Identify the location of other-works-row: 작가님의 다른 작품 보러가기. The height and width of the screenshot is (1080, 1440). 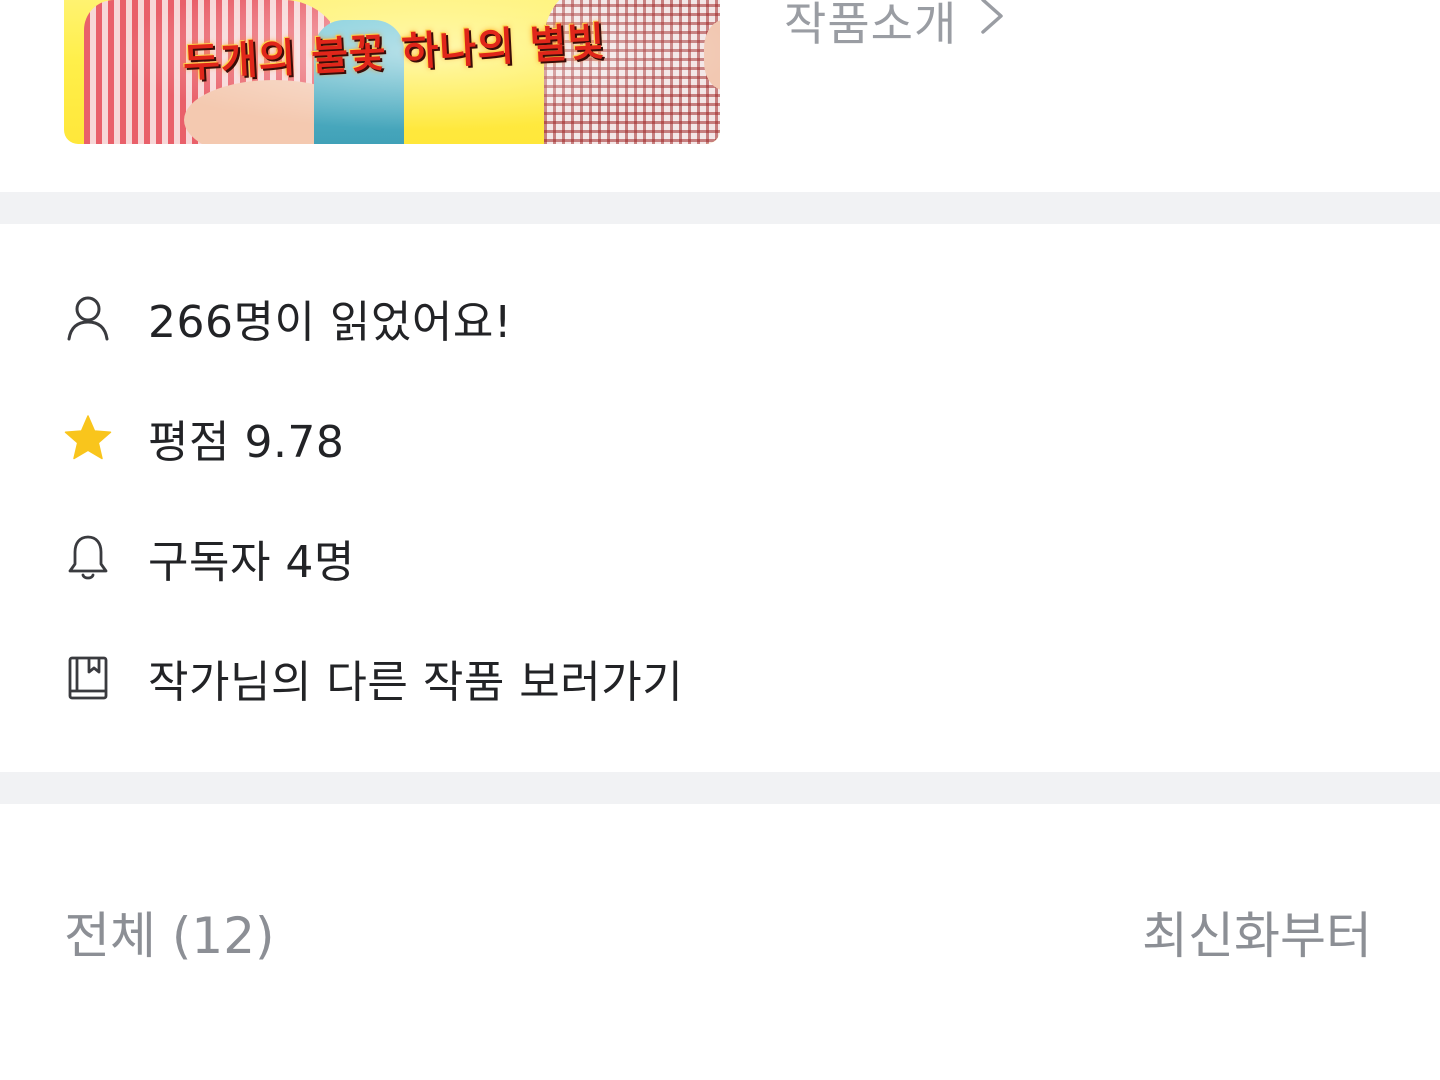
(373, 678).